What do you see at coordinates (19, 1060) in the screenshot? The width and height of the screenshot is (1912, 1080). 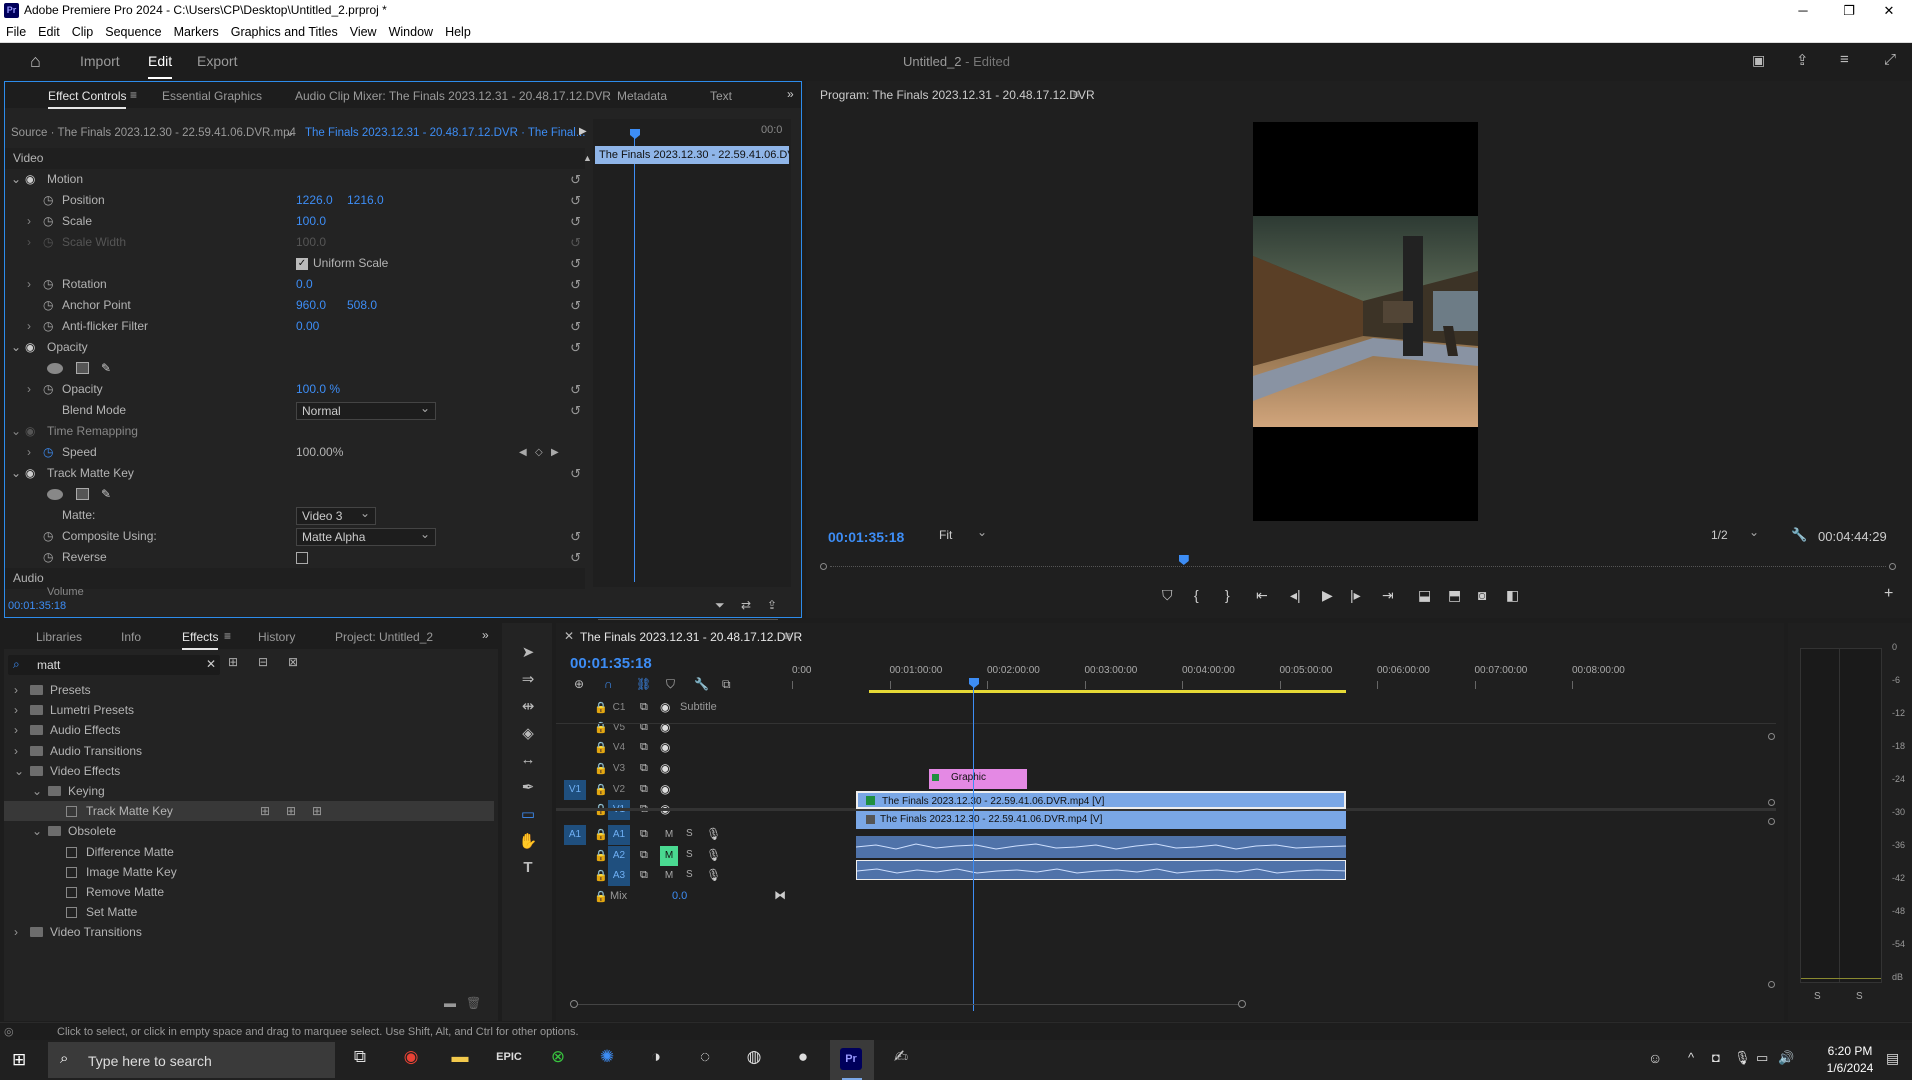 I see `windows-start-icon: ⊞` at bounding box center [19, 1060].